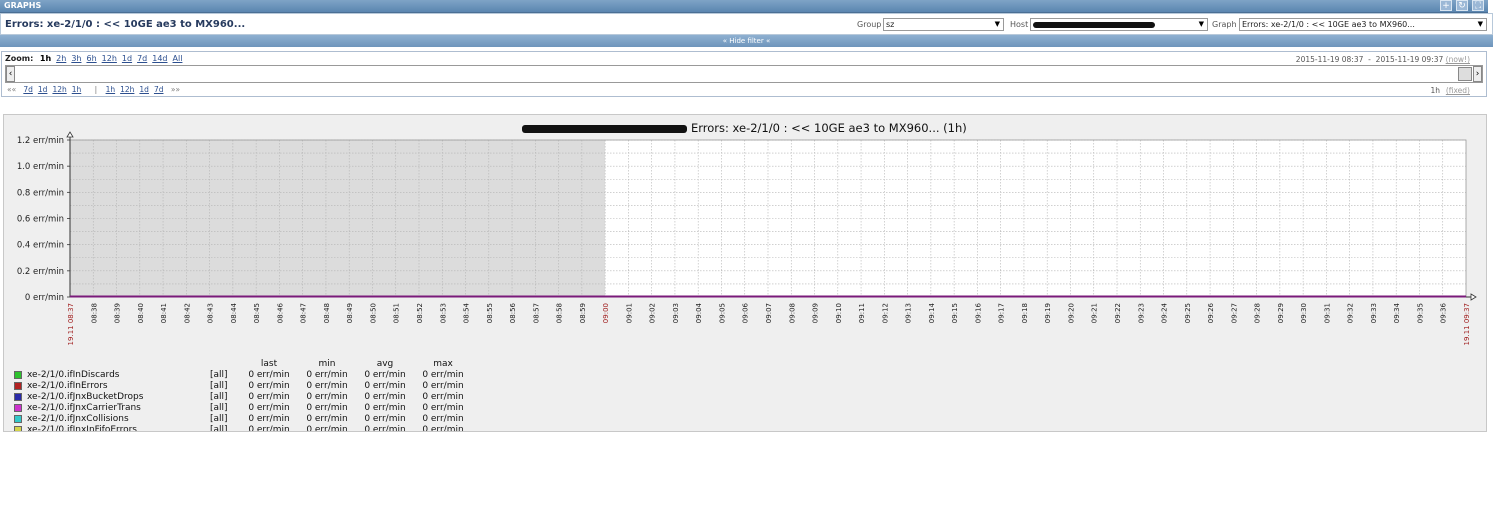 The image size is (1500, 509). Describe the element at coordinates (746, 312) in the screenshot. I see `x-tick-label: 09:06` at that location.